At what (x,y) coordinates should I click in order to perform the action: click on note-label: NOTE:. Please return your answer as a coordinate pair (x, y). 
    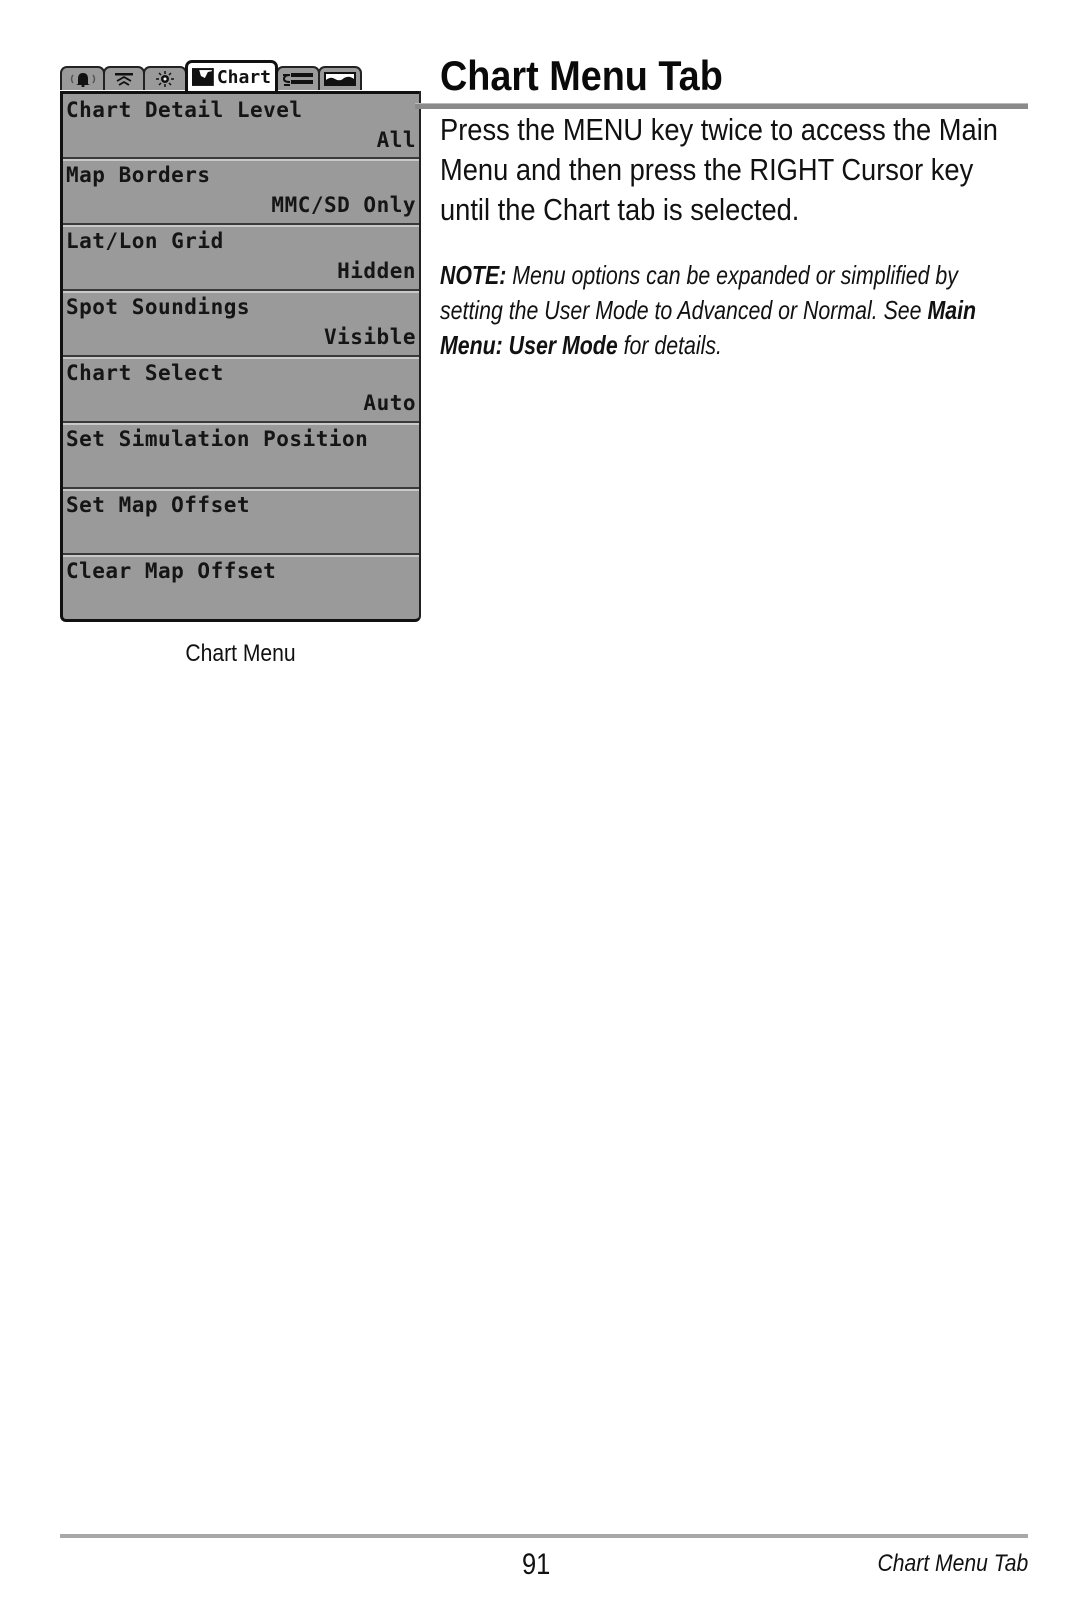
    Looking at the image, I should click on (473, 275).